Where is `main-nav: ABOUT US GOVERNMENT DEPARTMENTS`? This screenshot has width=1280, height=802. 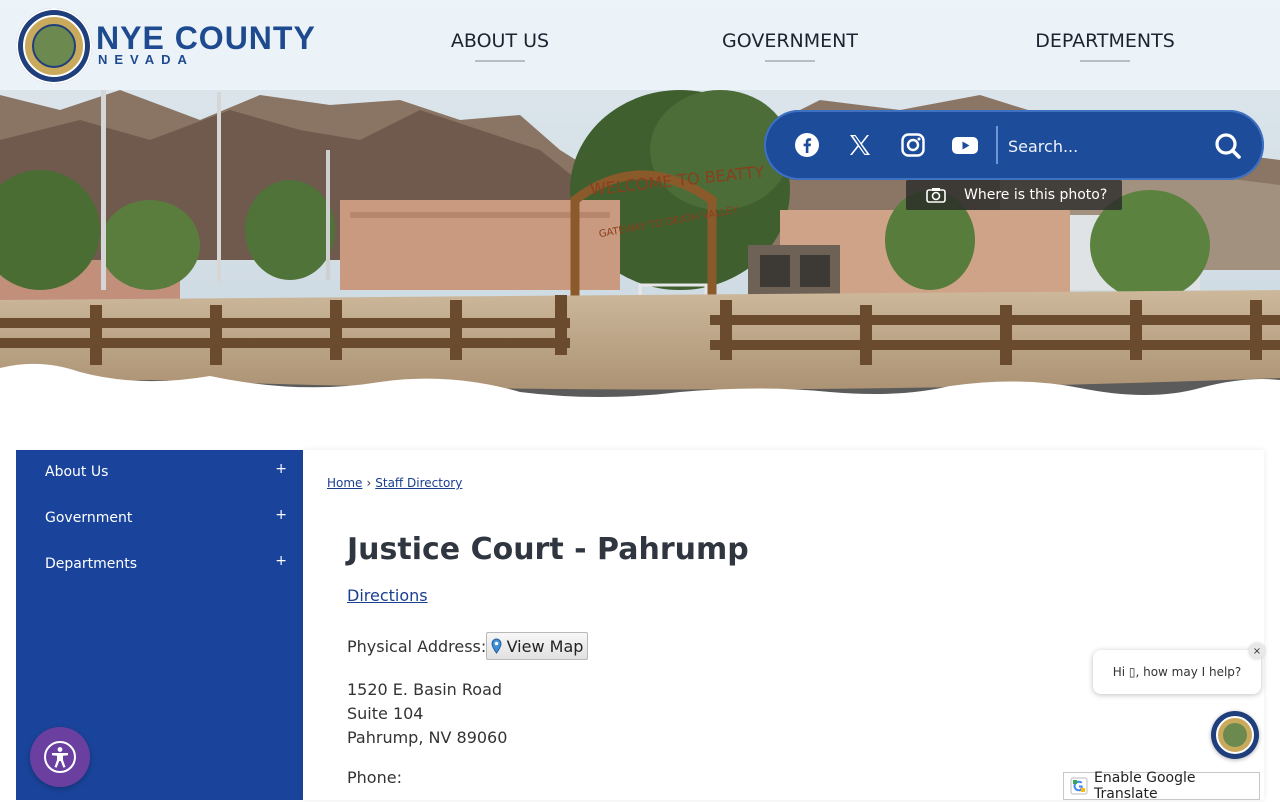
main-nav: ABOUT US GOVERNMENT DEPARTMENTS is located at coordinates (820, 45).